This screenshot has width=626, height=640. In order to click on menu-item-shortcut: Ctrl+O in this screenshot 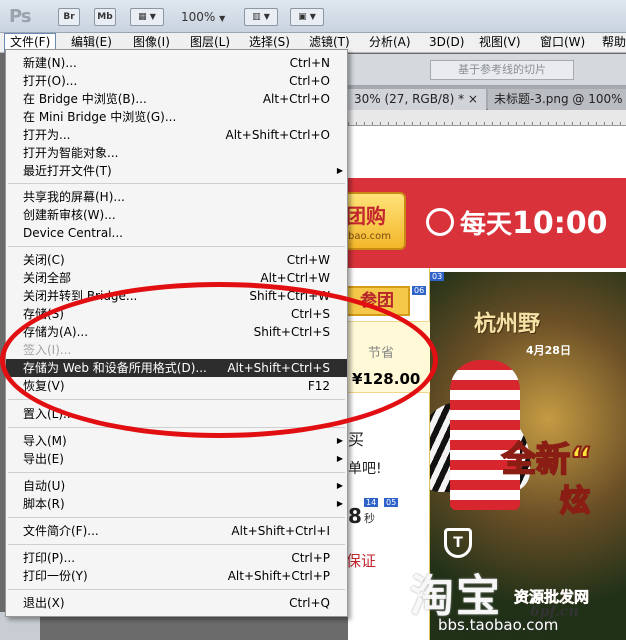, I will do `click(309, 81)`.